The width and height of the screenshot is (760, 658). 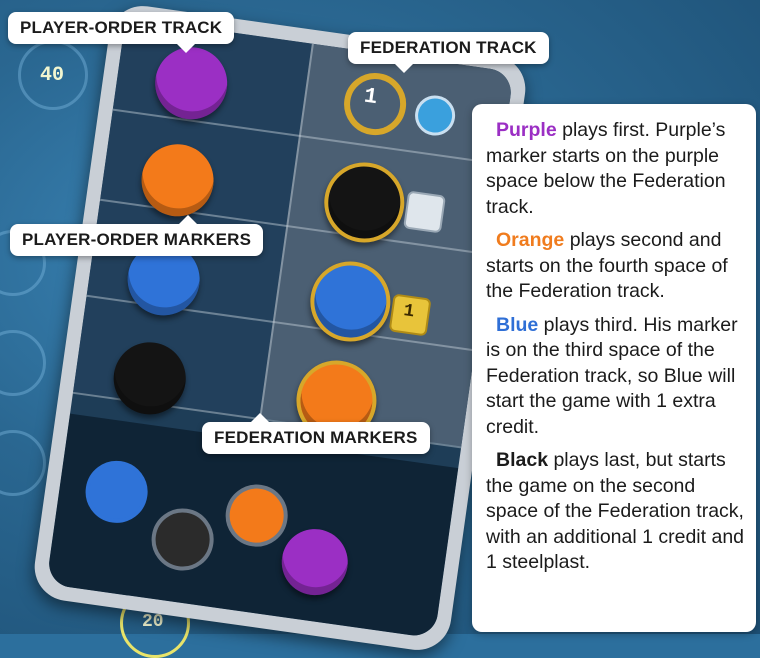 I want to click on score-number-top: 40, so click(x=52, y=75).